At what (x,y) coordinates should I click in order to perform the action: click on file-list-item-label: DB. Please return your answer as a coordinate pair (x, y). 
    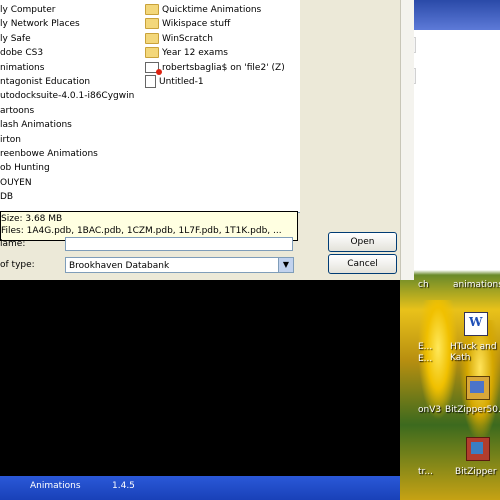
    Looking at the image, I should click on (7, 197).